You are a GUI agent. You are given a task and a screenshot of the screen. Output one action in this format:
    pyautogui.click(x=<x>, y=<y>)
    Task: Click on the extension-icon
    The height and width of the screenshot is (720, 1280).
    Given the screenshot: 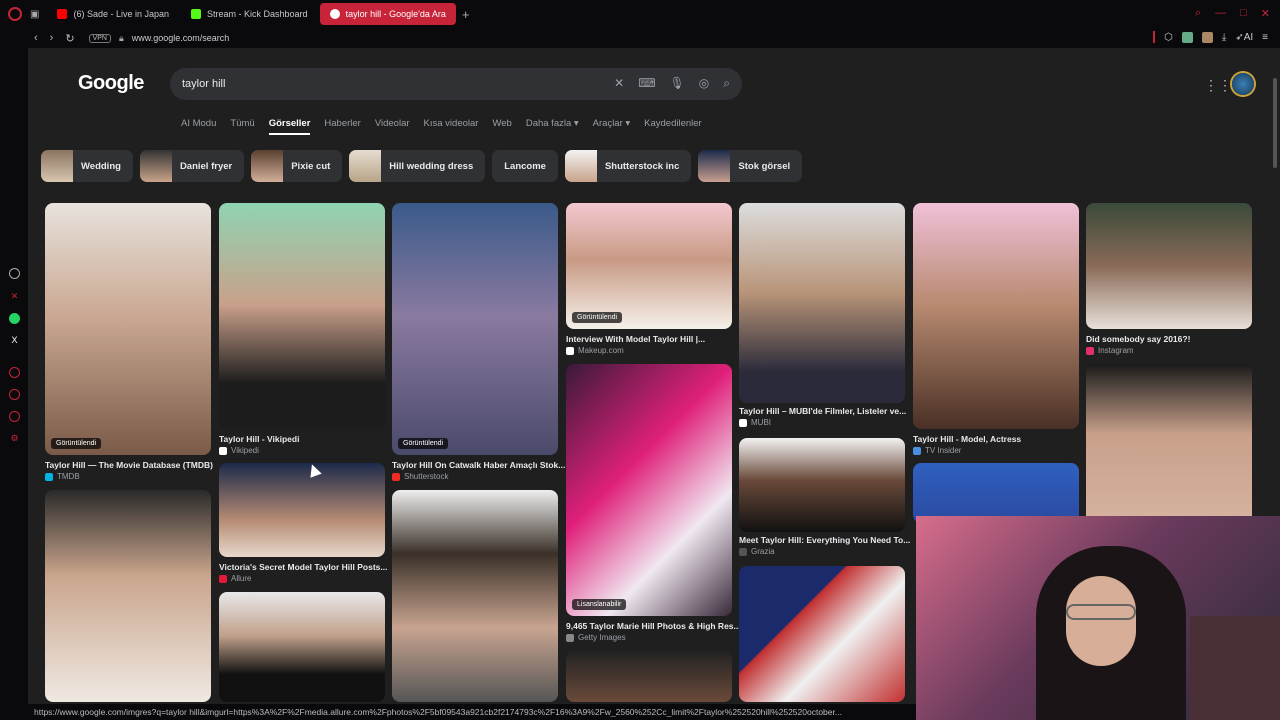 What is the action you would take?
    pyautogui.click(x=1187, y=37)
    